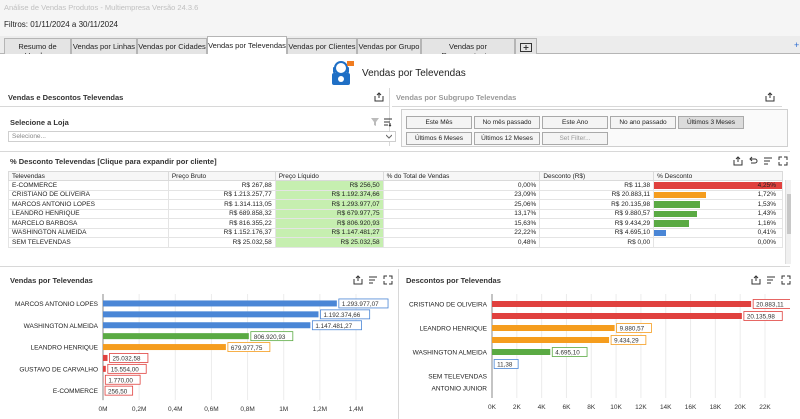 The width and height of the screenshot is (800, 419). Describe the element at coordinates (597, 213) in the screenshot. I see `cell-desconto: R$ 9.880,57` at that location.